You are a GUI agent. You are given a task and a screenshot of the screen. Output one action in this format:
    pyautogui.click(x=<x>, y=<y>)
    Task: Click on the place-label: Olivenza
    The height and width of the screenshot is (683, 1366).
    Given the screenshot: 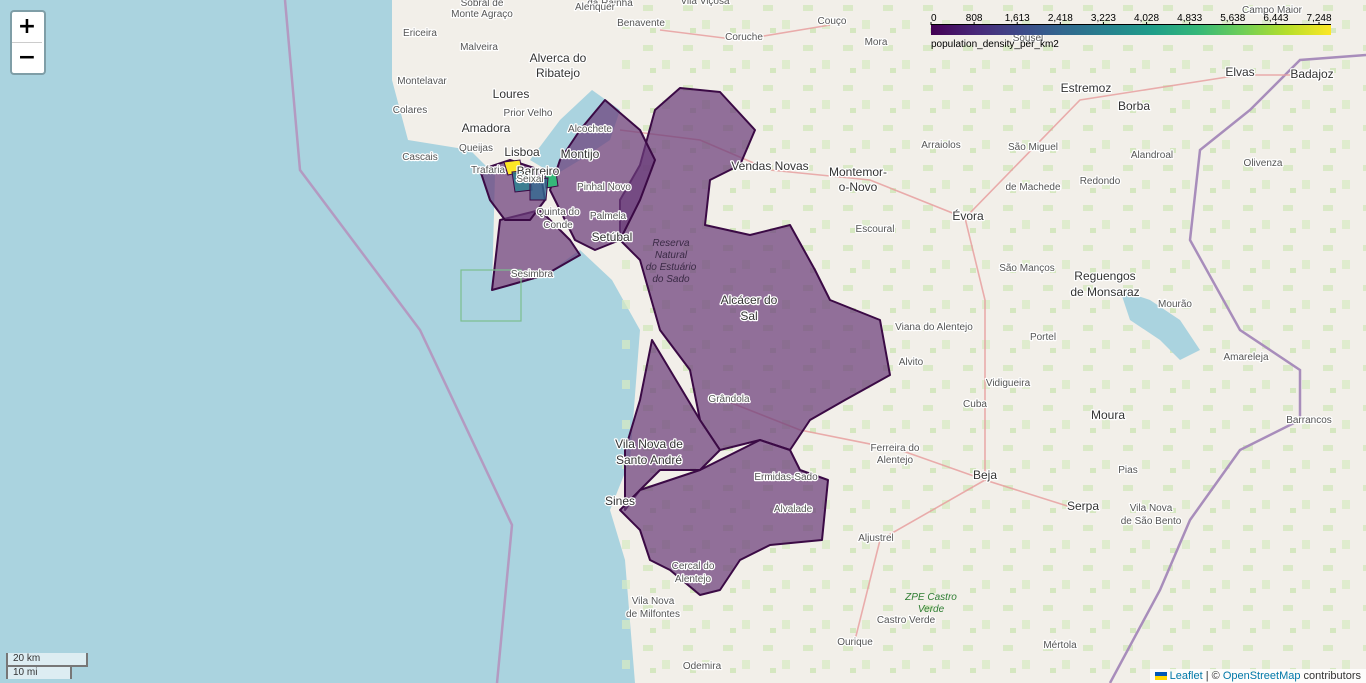 What is the action you would take?
    pyautogui.click(x=1263, y=163)
    